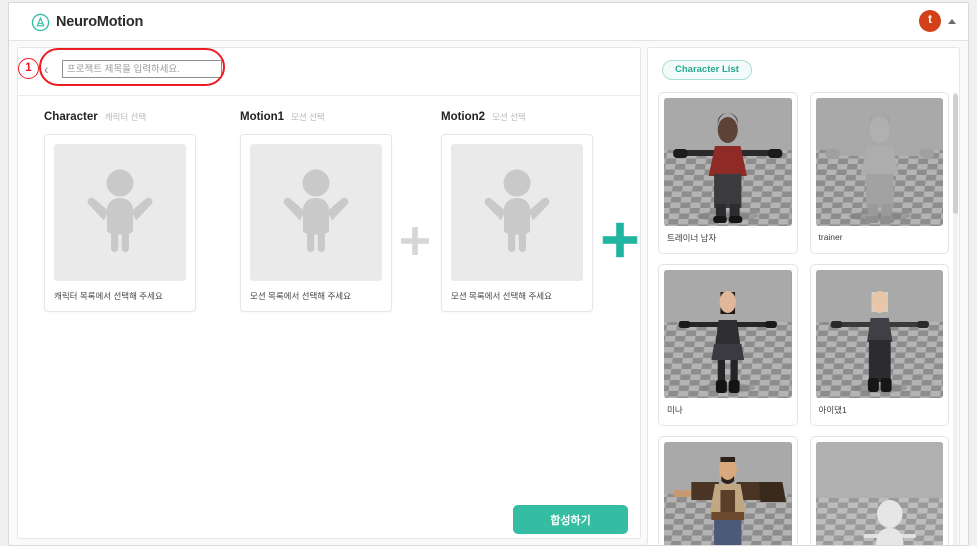 The height and width of the screenshot is (546, 977). Describe the element at coordinates (125, 117) in the screenshot. I see `slot-subtitle: 캐릭터 선택` at that location.